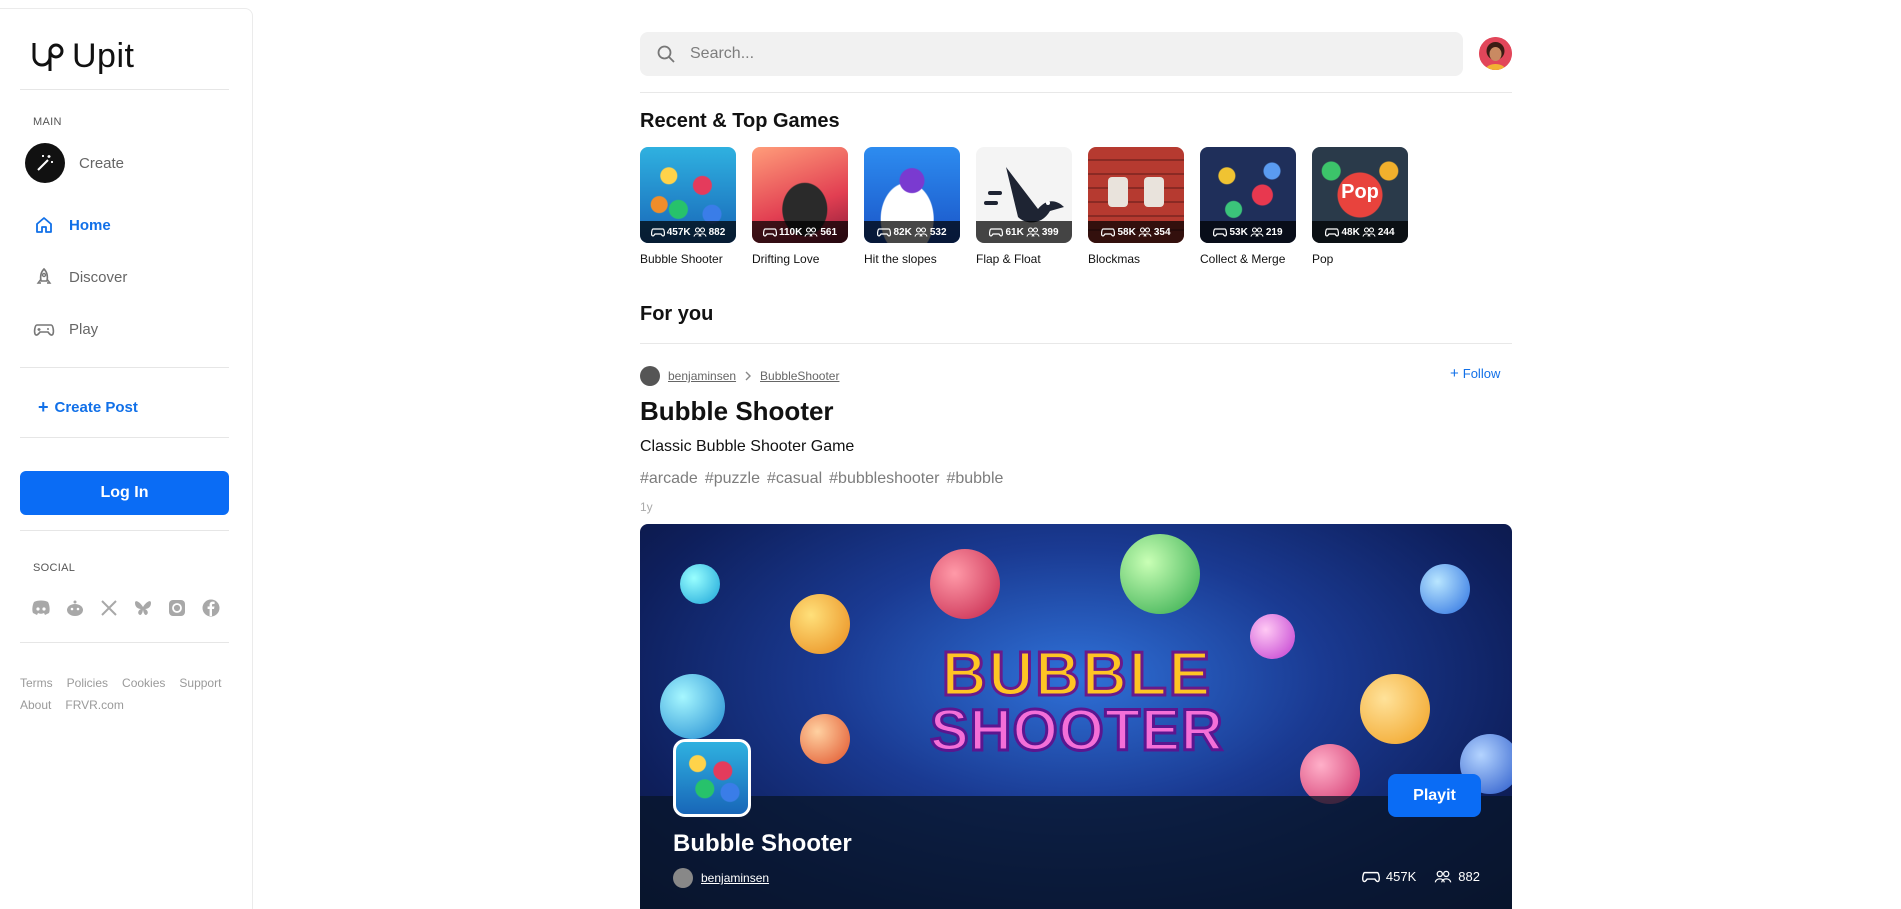 This screenshot has height=909, width=1901. I want to click on game-thumbnail: Pop 48K 244, so click(1360, 195).